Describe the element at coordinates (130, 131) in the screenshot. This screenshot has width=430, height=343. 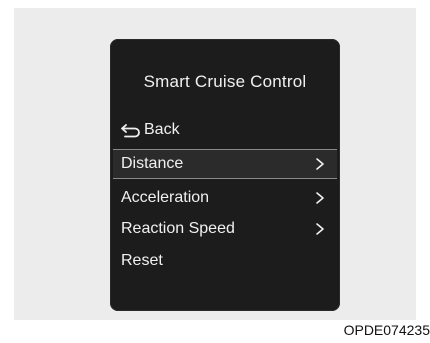
I see `return-arrow-icon` at that location.